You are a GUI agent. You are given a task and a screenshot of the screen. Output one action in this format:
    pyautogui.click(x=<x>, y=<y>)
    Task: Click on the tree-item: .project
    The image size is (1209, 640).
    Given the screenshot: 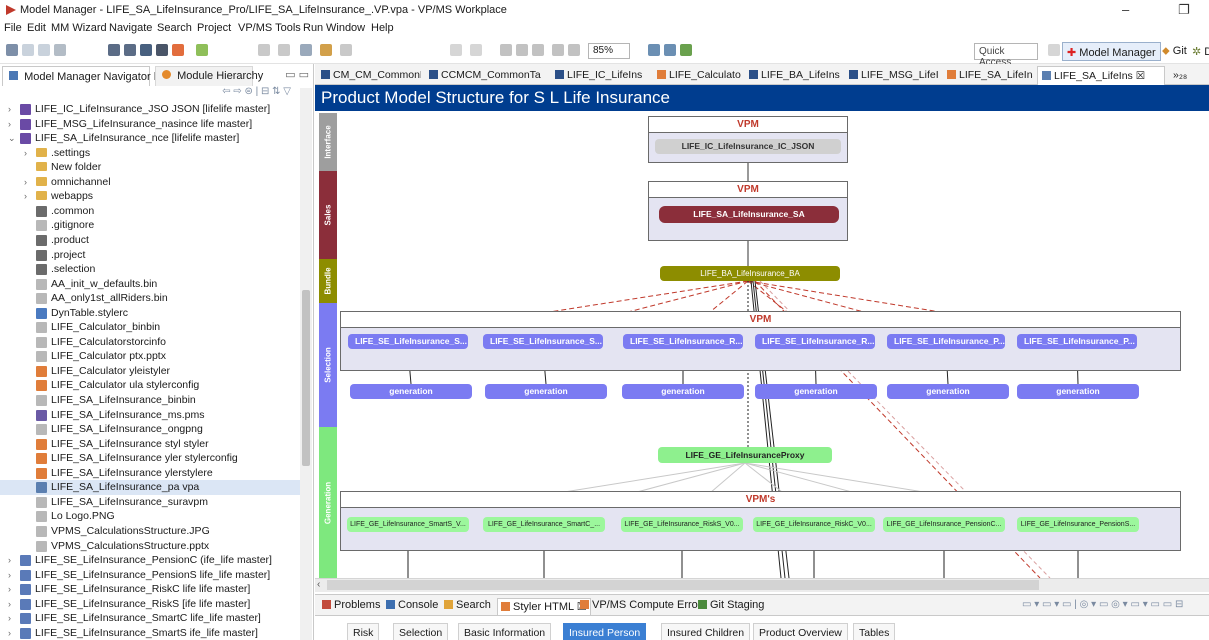 What is the action you would take?
    pyautogui.click(x=150, y=255)
    